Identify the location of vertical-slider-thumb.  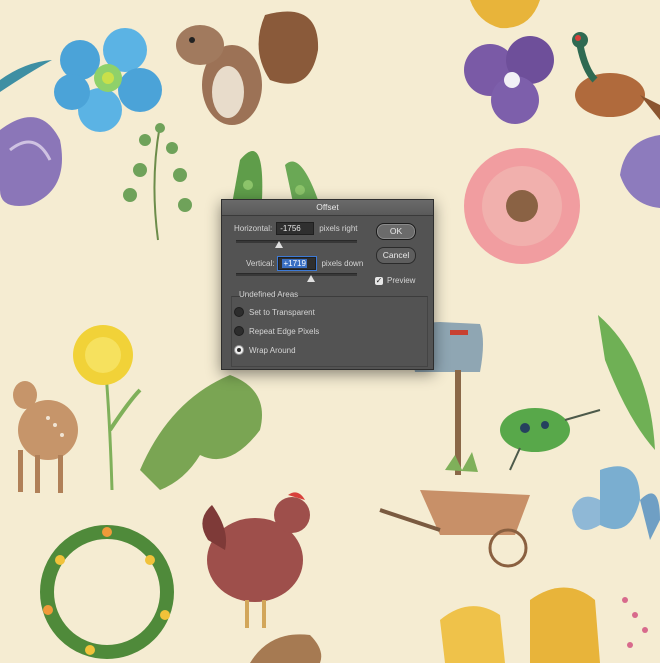
(311, 278).